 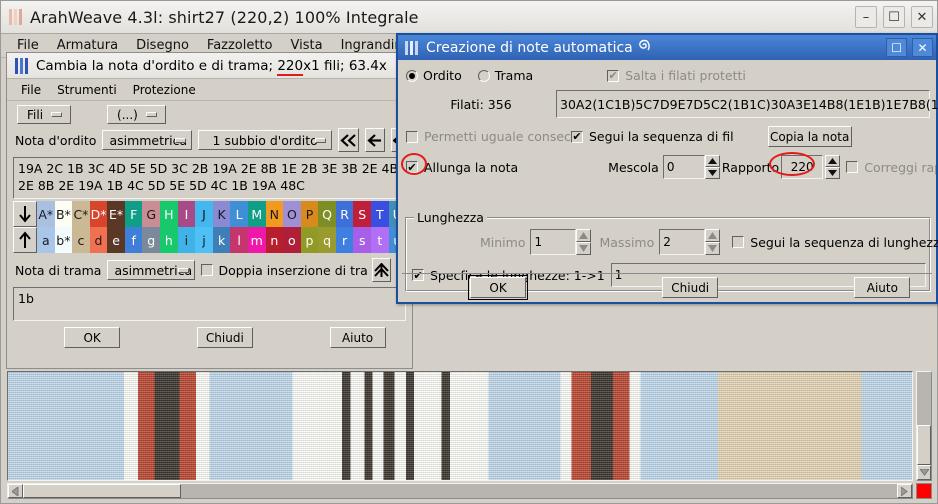 I want to click on dialog-aiuto-button: Aiuto, so click(x=882, y=287).